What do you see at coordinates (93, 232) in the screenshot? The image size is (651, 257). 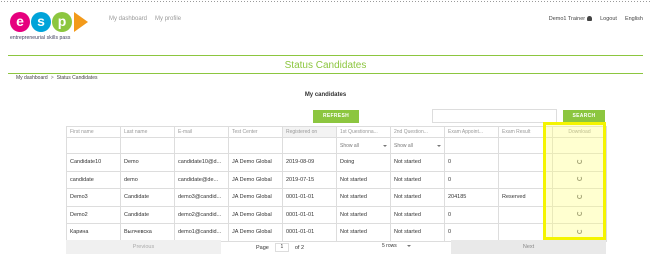 I see `cell-first-name: Карина` at bounding box center [93, 232].